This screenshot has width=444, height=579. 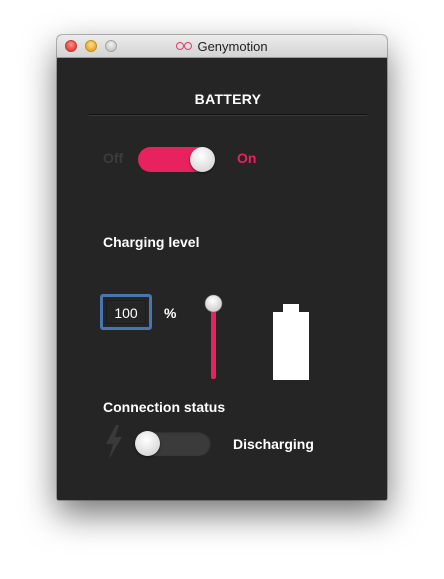 What do you see at coordinates (228, 99) in the screenshot?
I see `section-title: BATTERY` at bounding box center [228, 99].